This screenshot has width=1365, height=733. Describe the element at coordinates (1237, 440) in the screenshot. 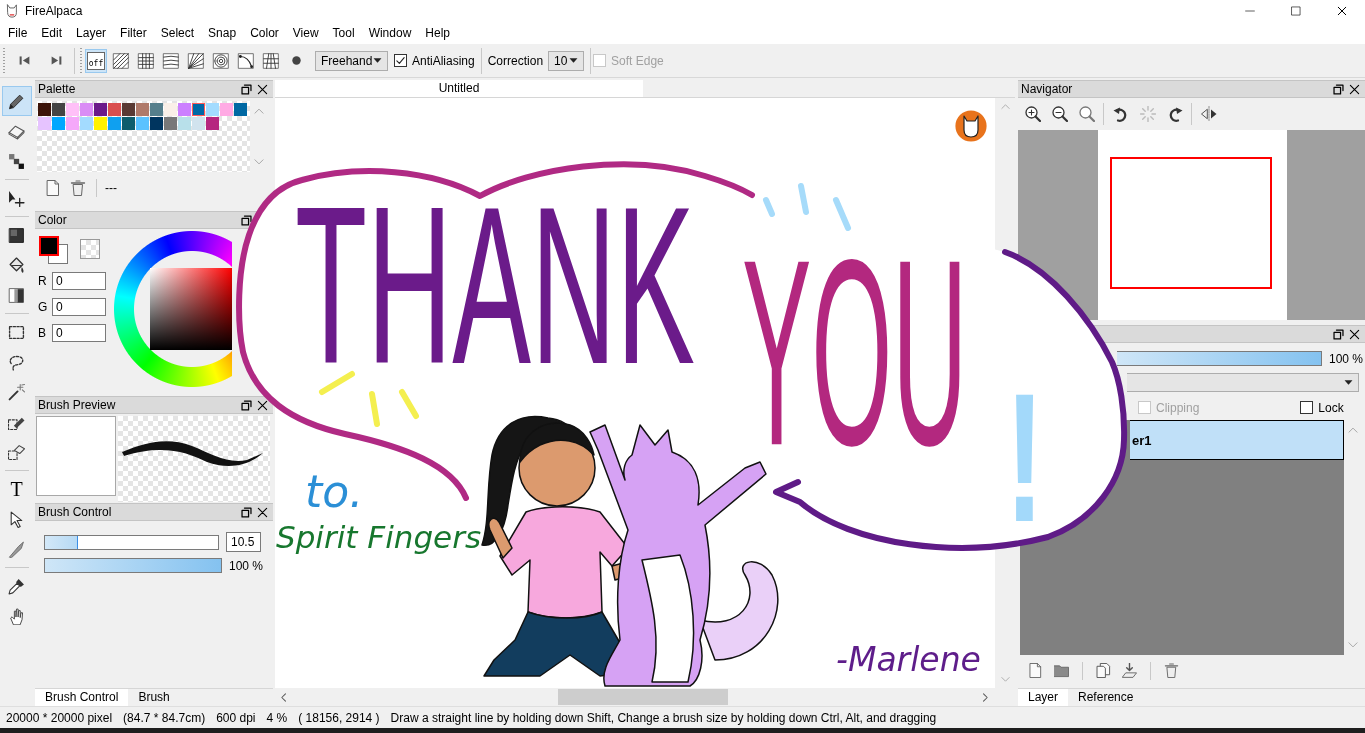

I see `layer-row: er1` at that location.